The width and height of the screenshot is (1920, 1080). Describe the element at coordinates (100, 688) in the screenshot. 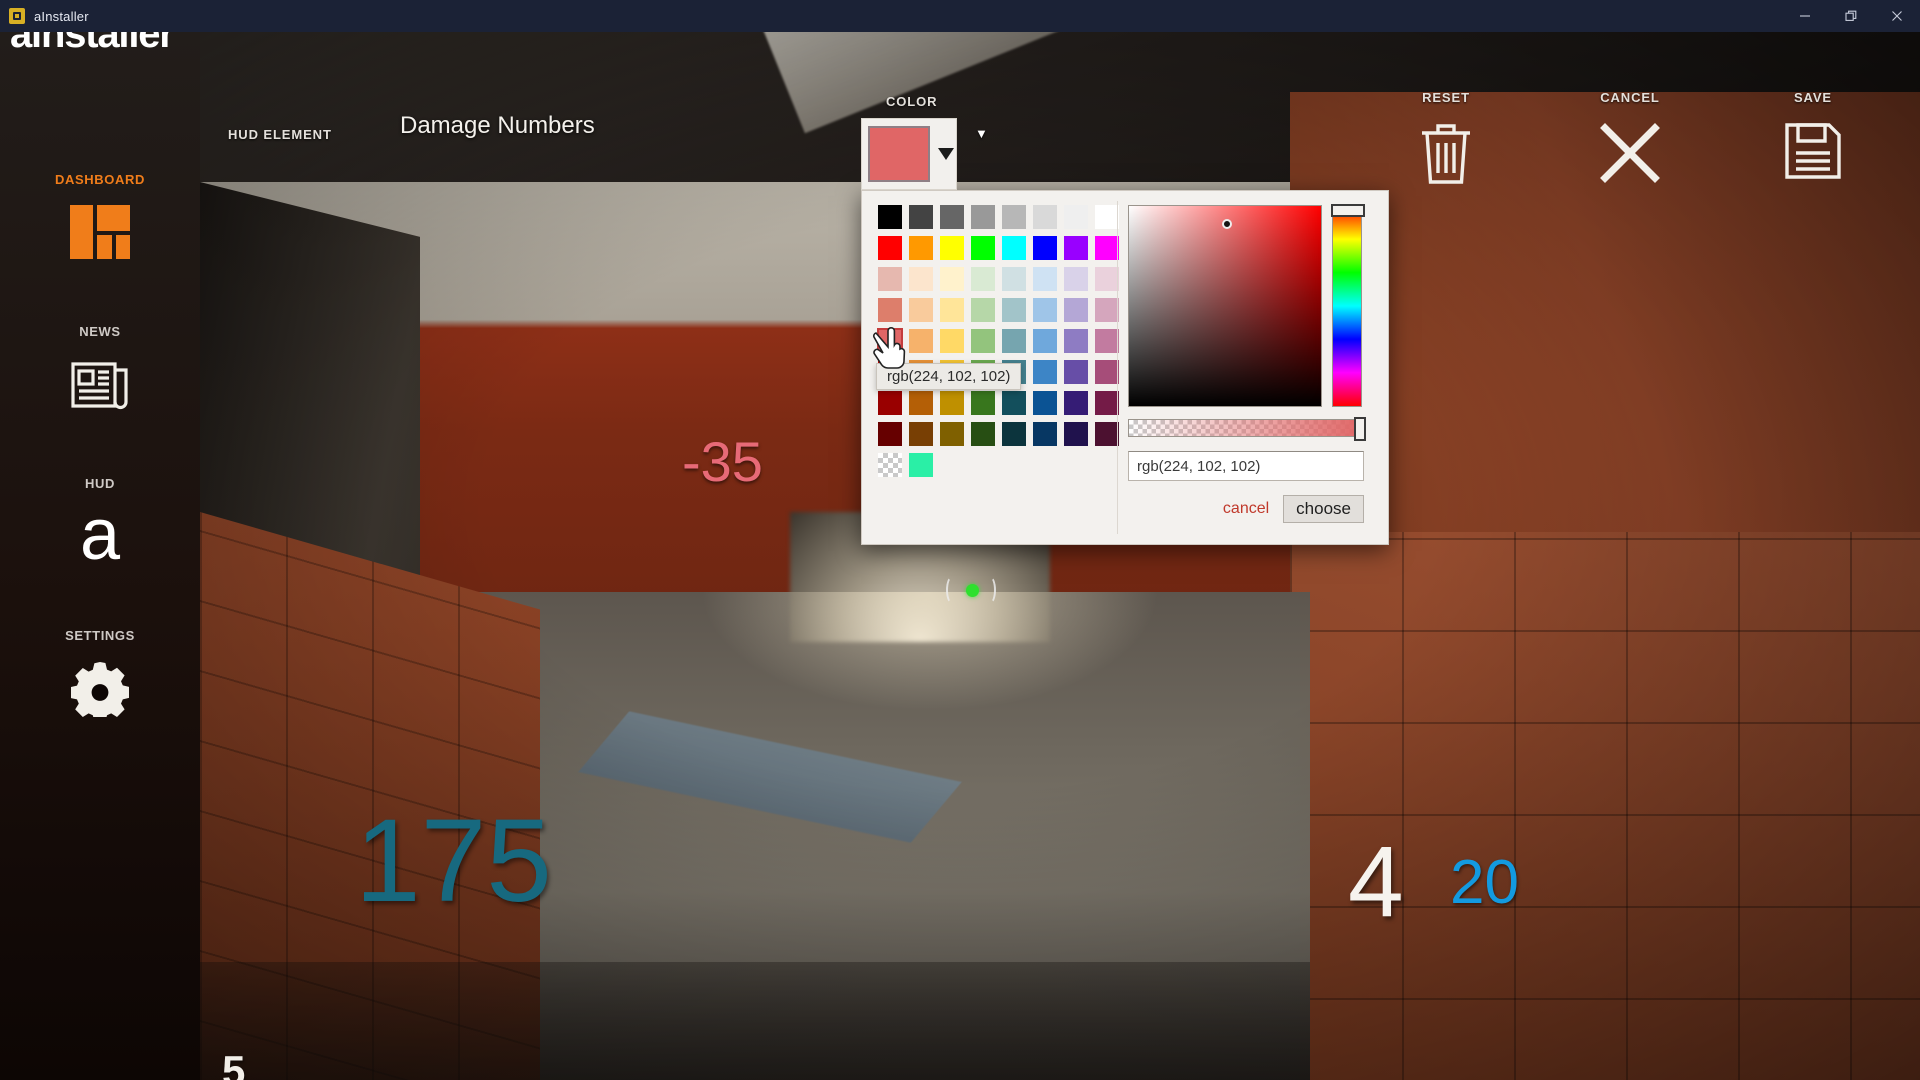

I see `gear-icon` at that location.